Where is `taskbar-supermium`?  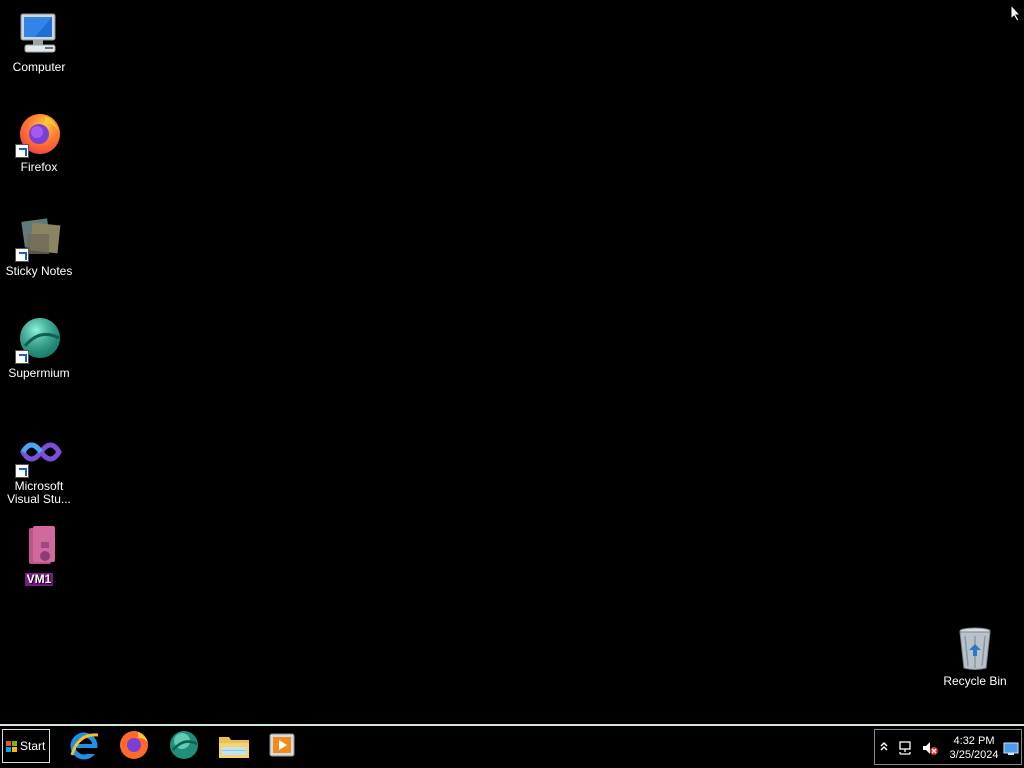 taskbar-supermium is located at coordinates (184, 747).